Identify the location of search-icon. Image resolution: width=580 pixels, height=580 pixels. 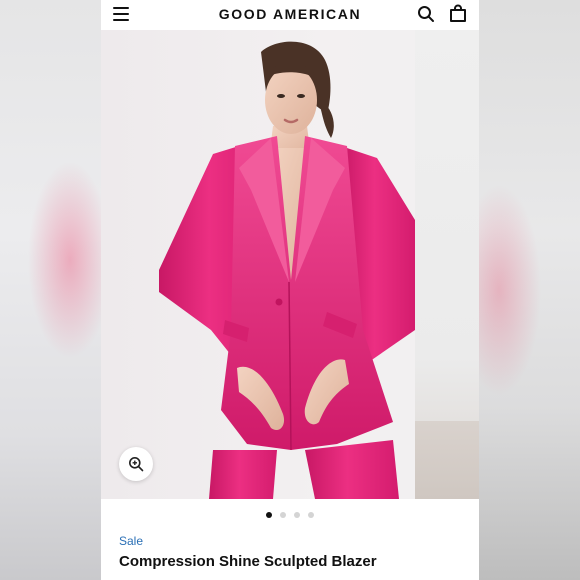
(426, 14).